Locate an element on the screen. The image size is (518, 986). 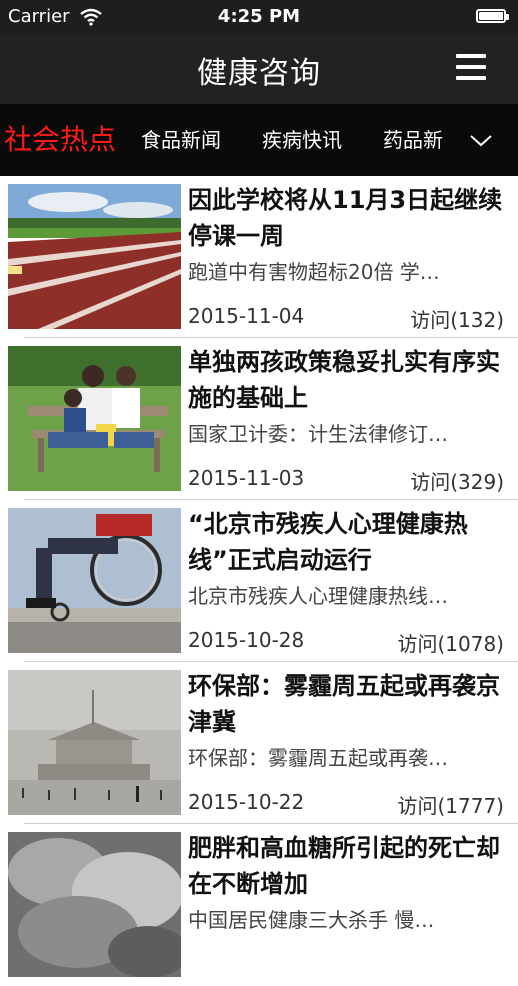
article-title: 单独两孩政策稳妥扎实有序实施的基础上 is located at coordinates (344, 380).